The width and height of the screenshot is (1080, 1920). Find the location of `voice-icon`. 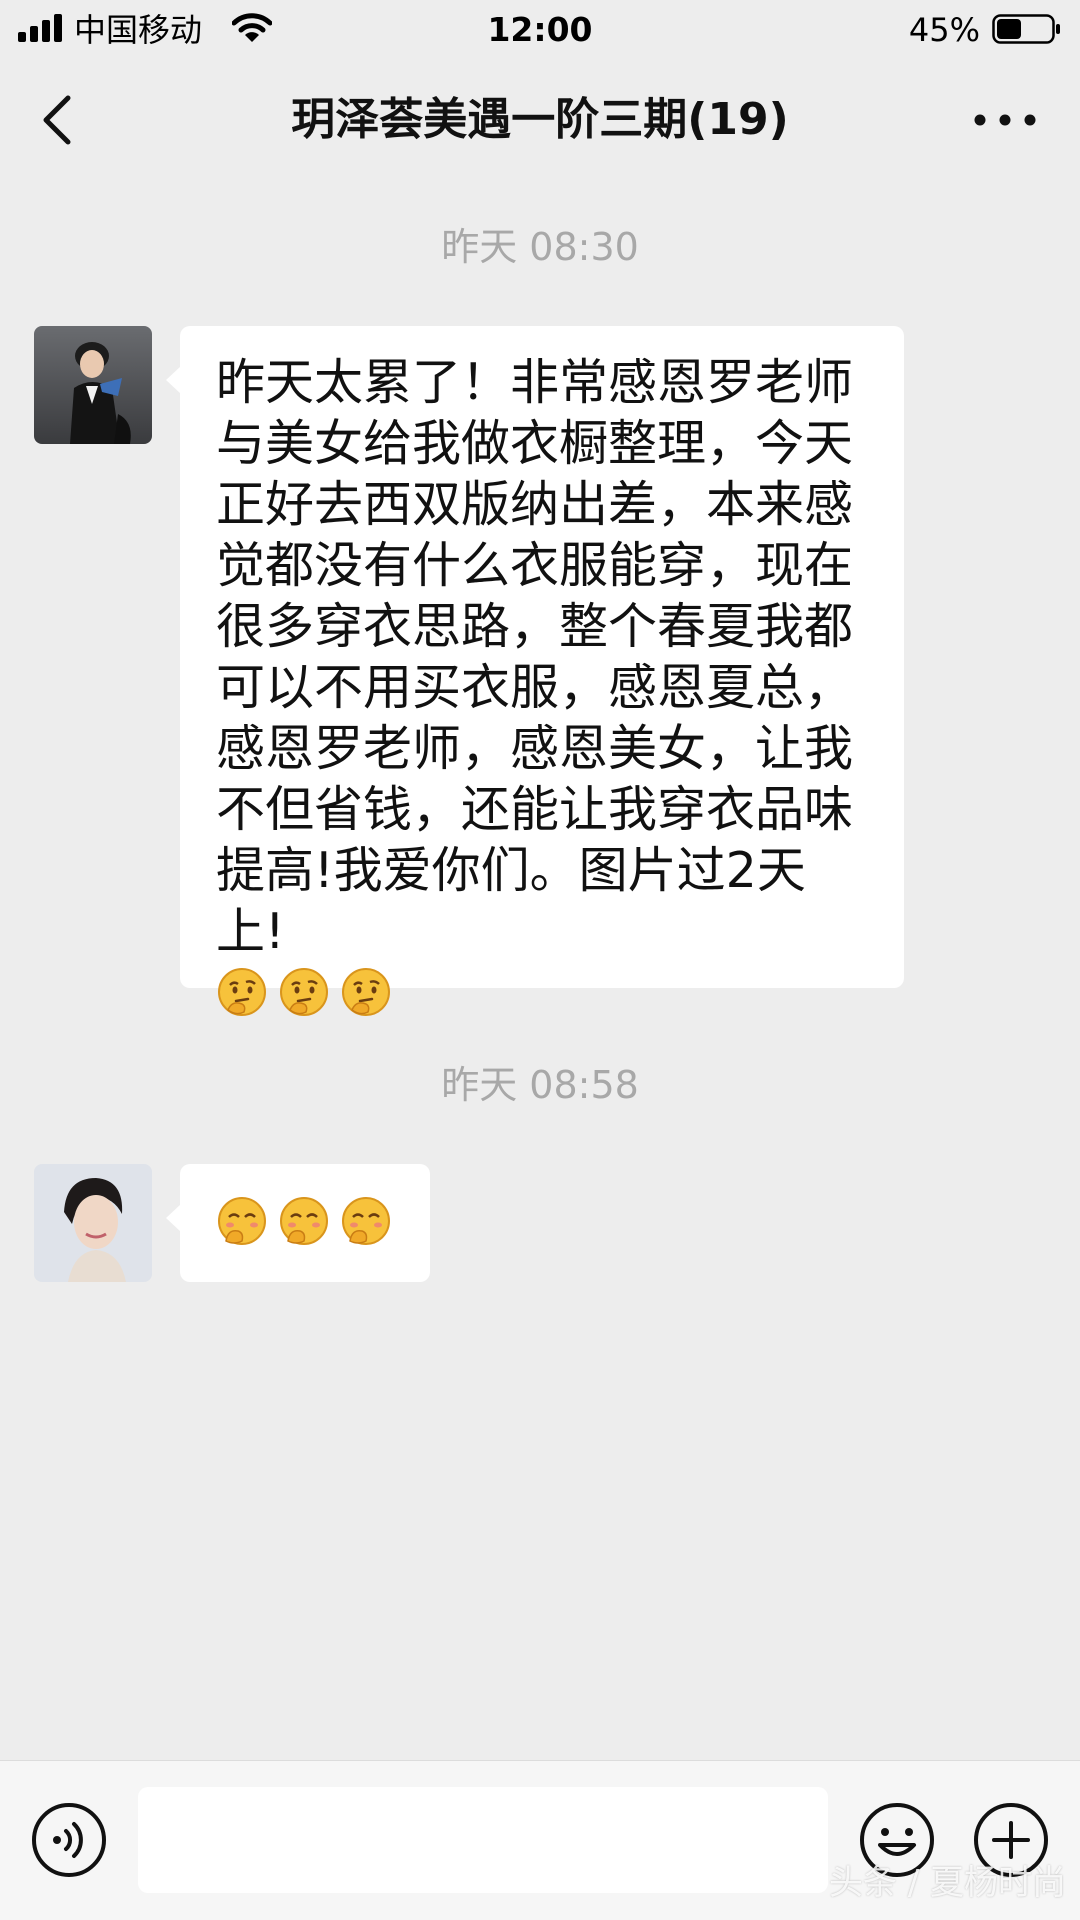

voice-icon is located at coordinates (69, 1840).